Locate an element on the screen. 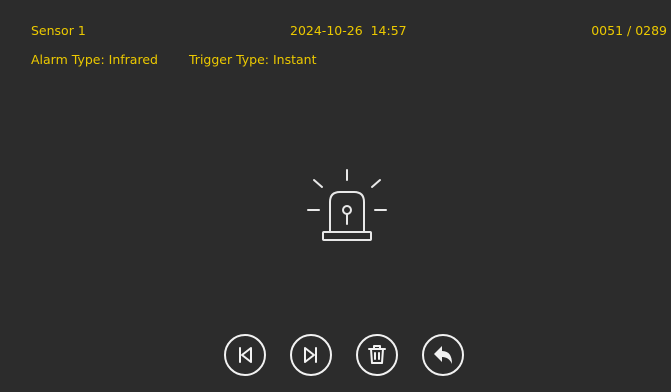  alarm-siren-icon is located at coordinates (347, 205).